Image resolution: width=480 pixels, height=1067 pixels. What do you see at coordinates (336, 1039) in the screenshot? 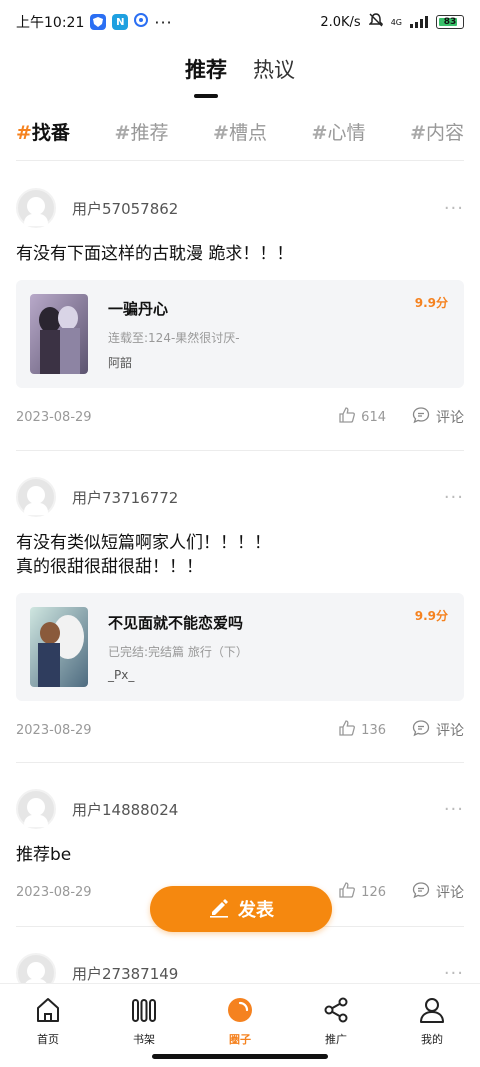
I see `nav-promote-label: 推广` at bounding box center [336, 1039].